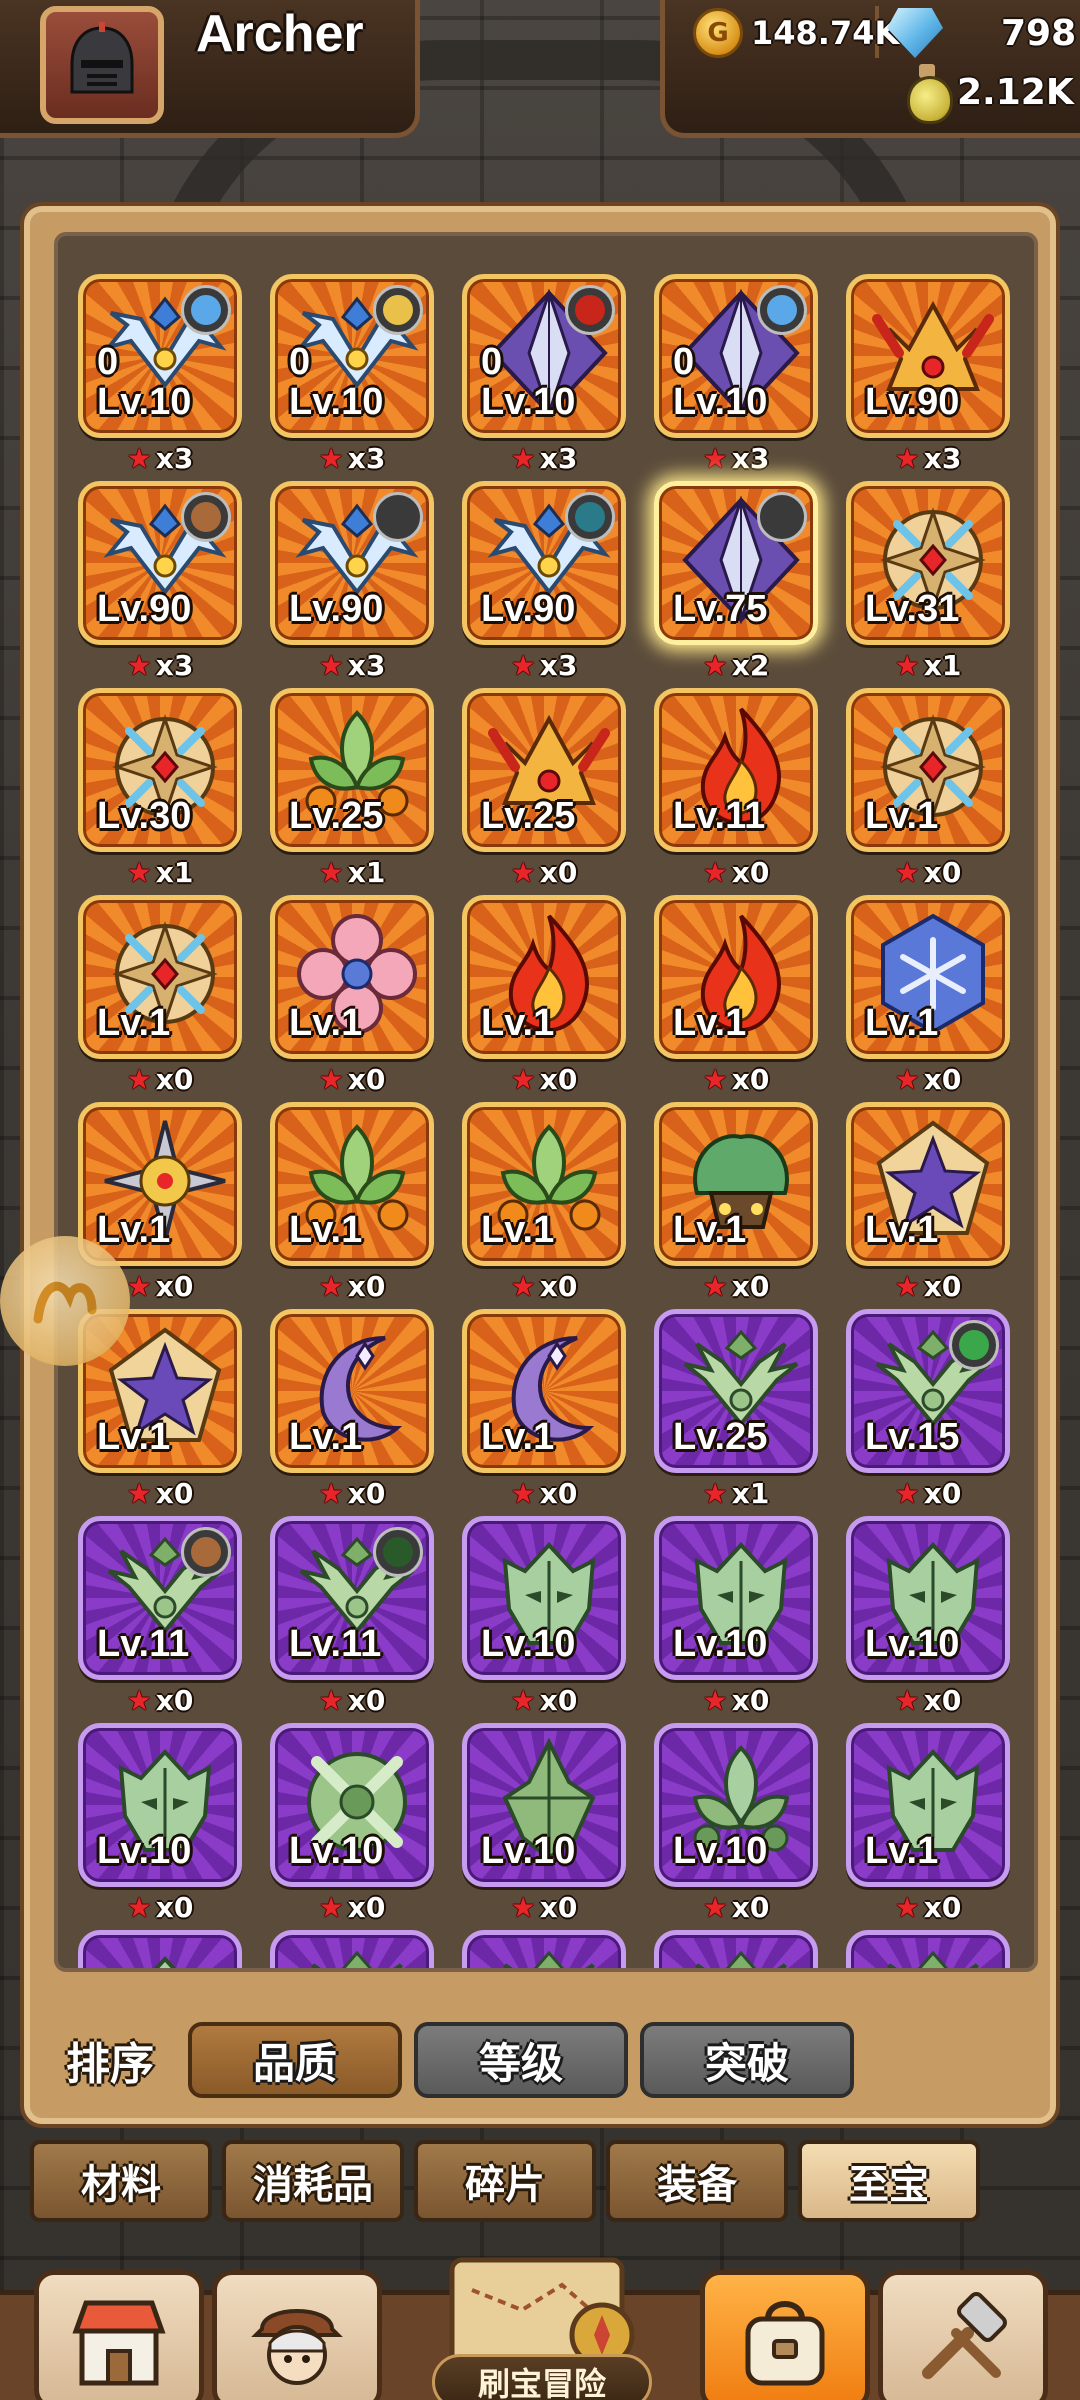 Image resolution: width=1080 pixels, height=2400 pixels. Describe the element at coordinates (747, 2060) in the screenshot. I see `sort-breakthrough-button: 突破` at that location.